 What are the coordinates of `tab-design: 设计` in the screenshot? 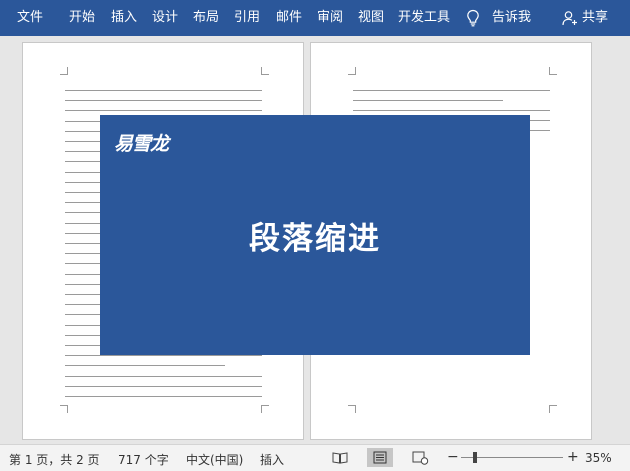 It's located at (165, 18).